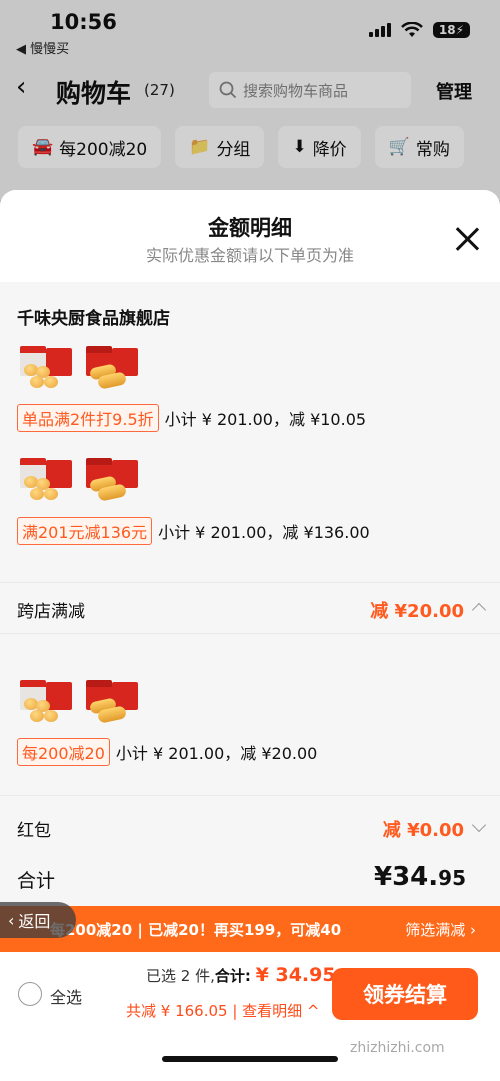 This screenshot has width=500, height=1081. I want to click on promo-banner-text: 每200减20 | 已减20！再买199，可减40, so click(196, 930).